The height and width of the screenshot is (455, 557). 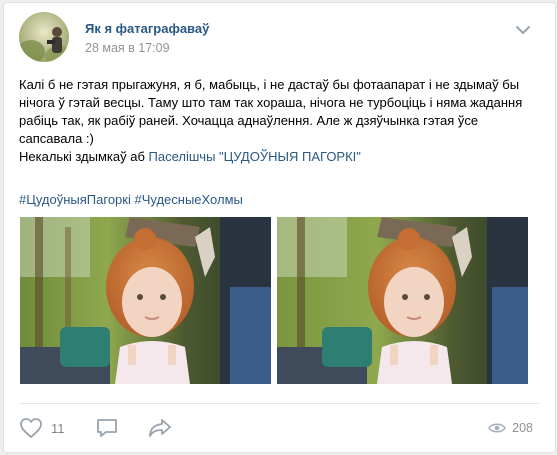 I want to click on post-actions: 11, so click(x=107, y=428).